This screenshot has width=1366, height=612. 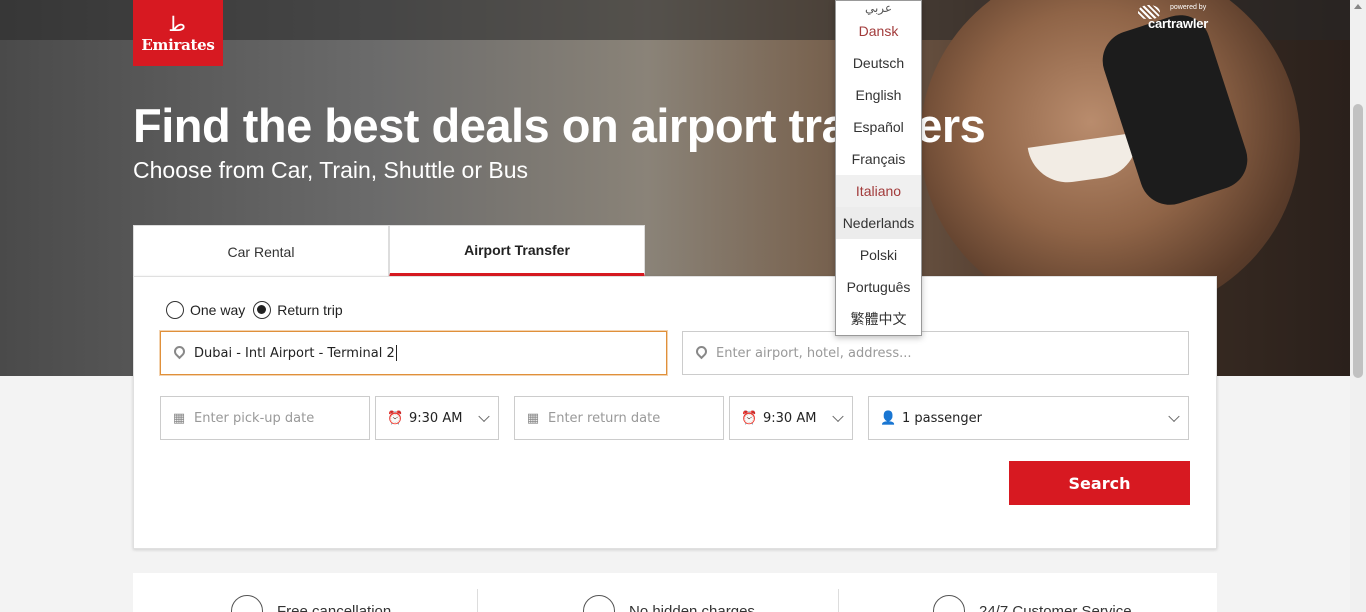 What do you see at coordinates (1188, 7) in the screenshot?
I see `powered-by-label: powered by` at bounding box center [1188, 7].